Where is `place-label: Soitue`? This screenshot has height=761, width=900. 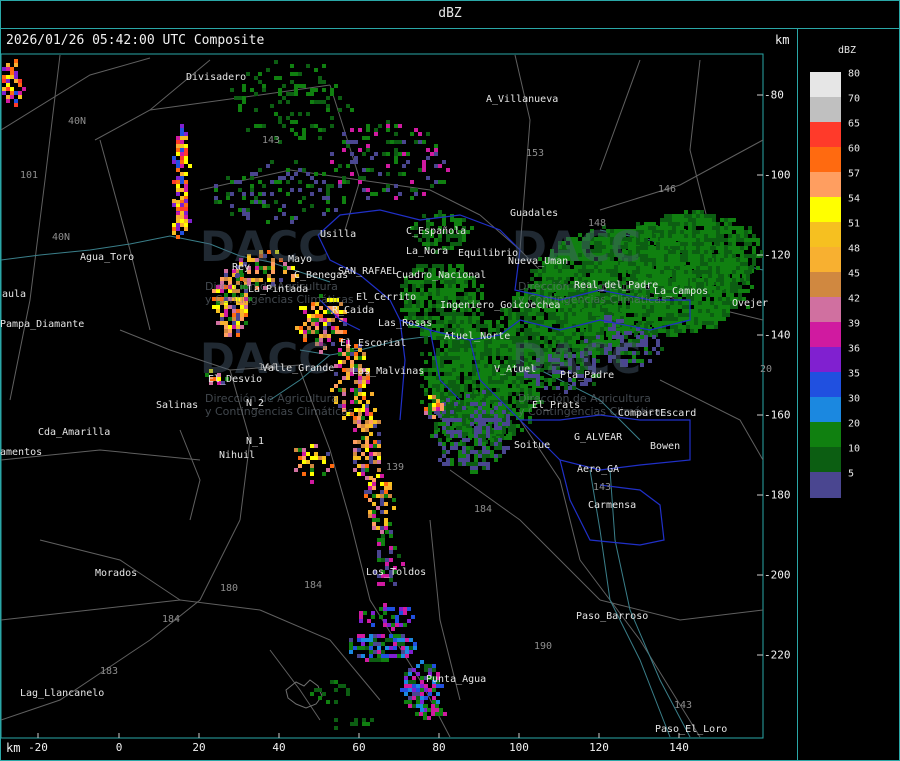 place-label: Soitue is located at coordinates (532, 445).